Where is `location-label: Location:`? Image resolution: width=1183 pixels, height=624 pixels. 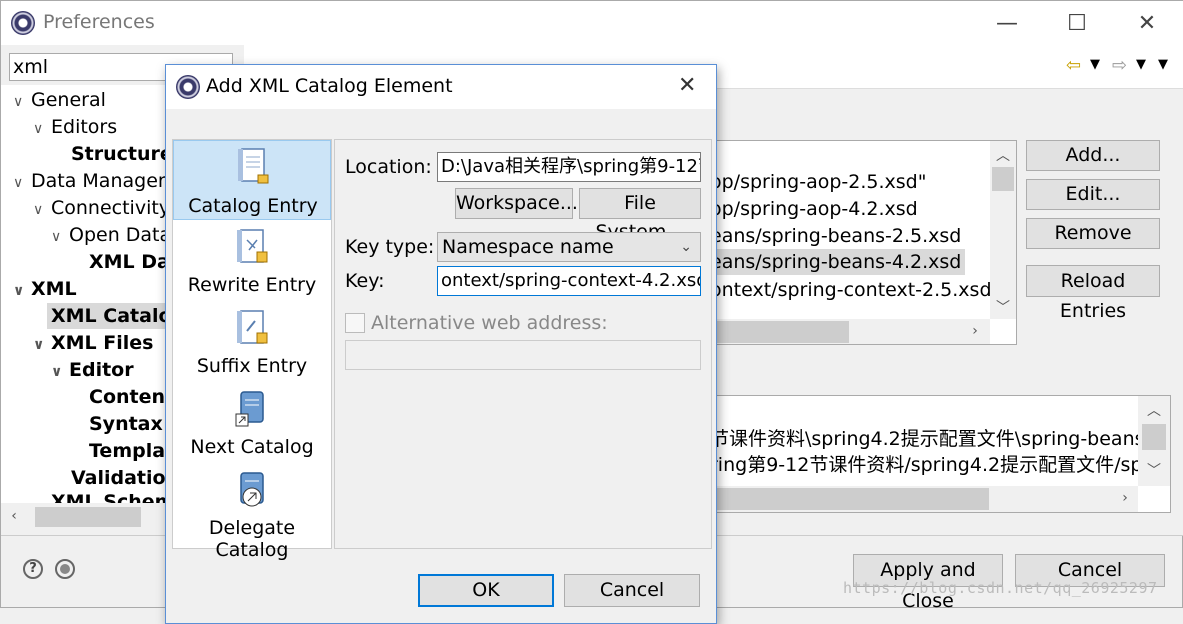
location-label: Location: is located at coordinates (388, 167).